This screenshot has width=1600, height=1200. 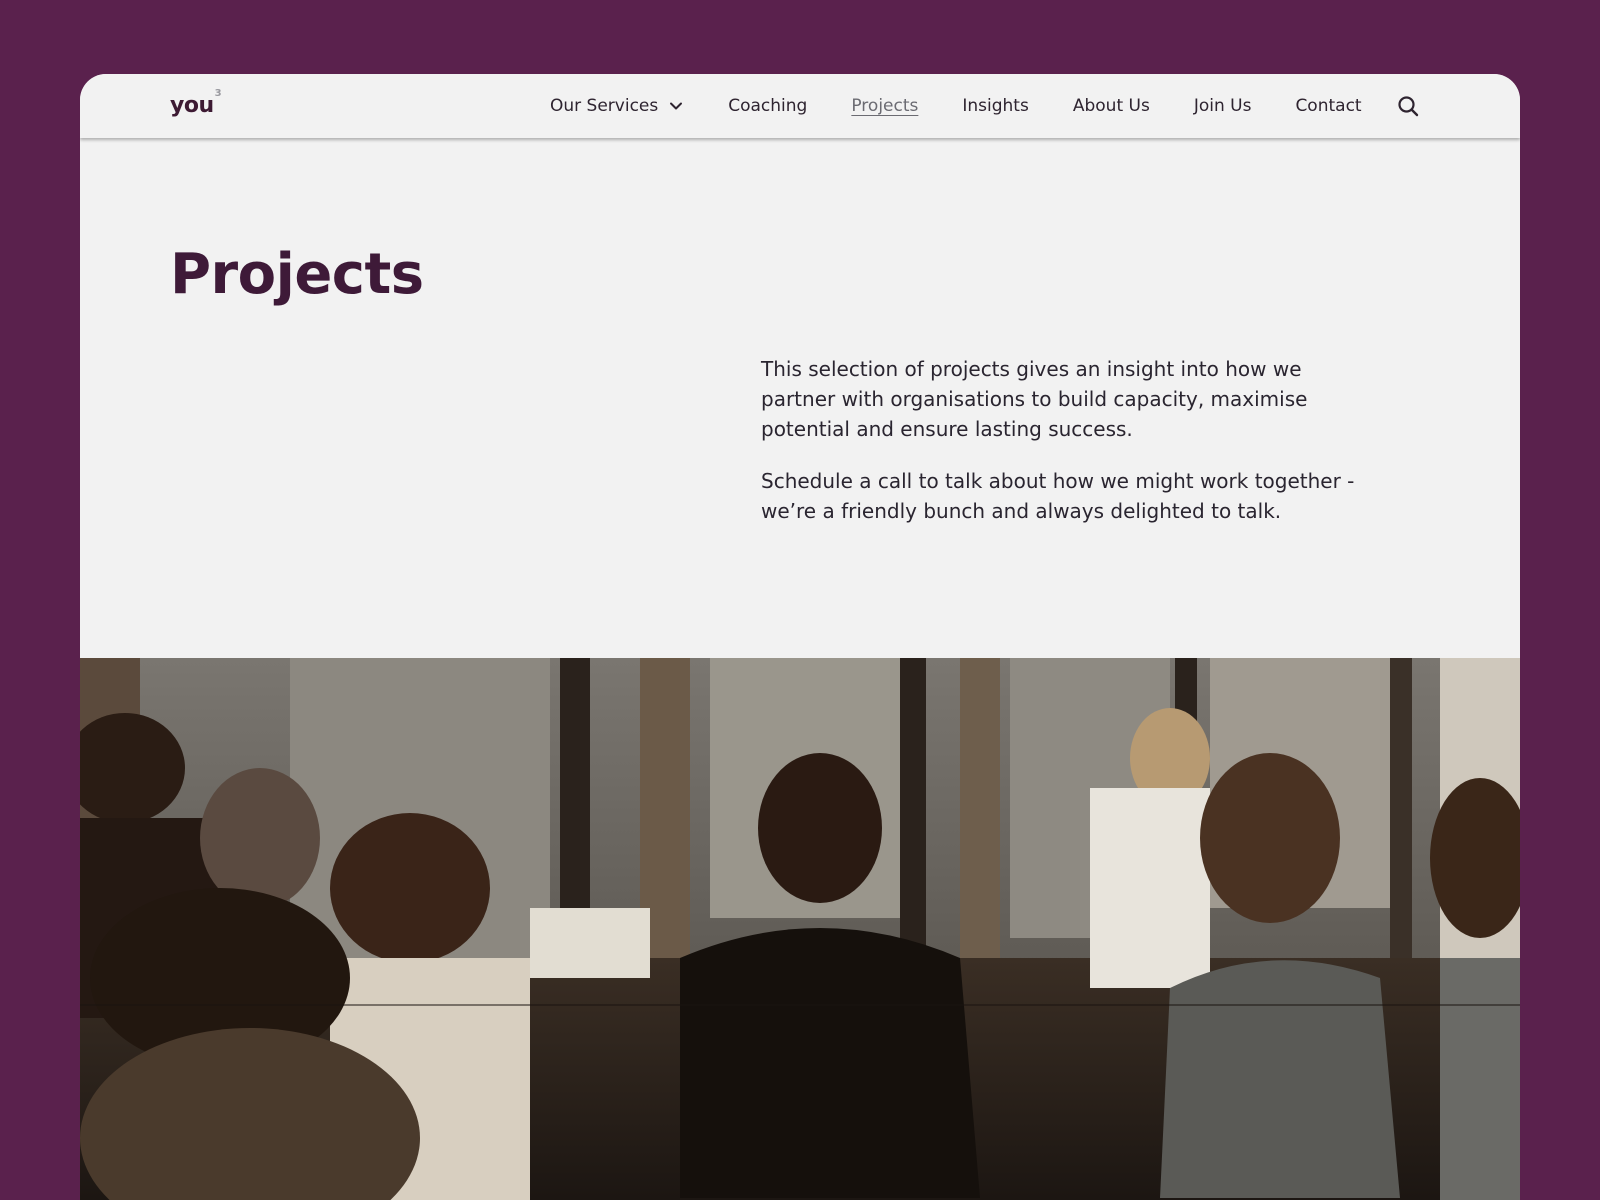 I want to click on nav-item-about-us: About Us, so click(x=1111, y=106).